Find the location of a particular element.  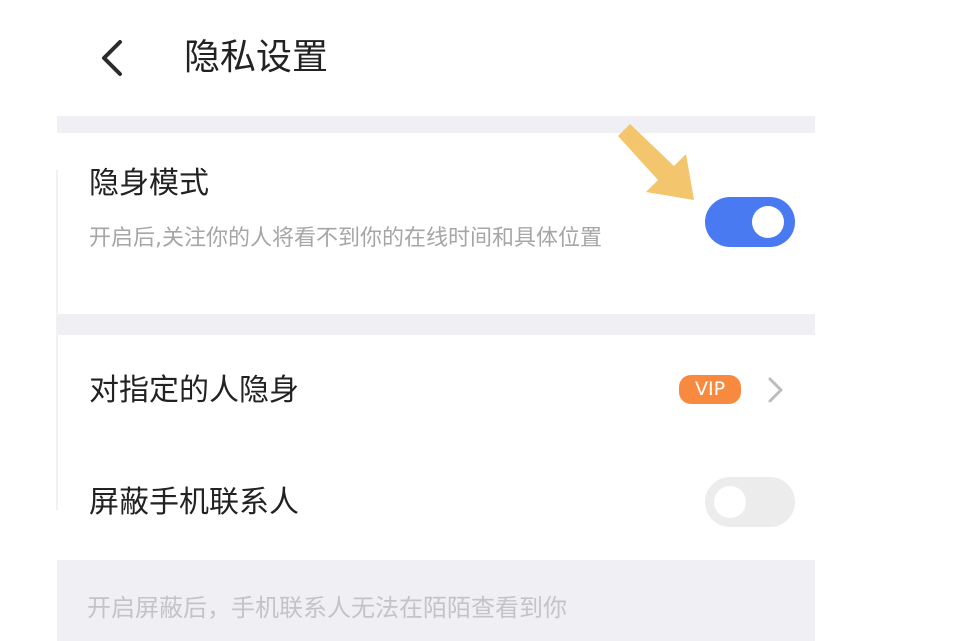

page-title: 隐私设置 is located at coordinates (256, 57).